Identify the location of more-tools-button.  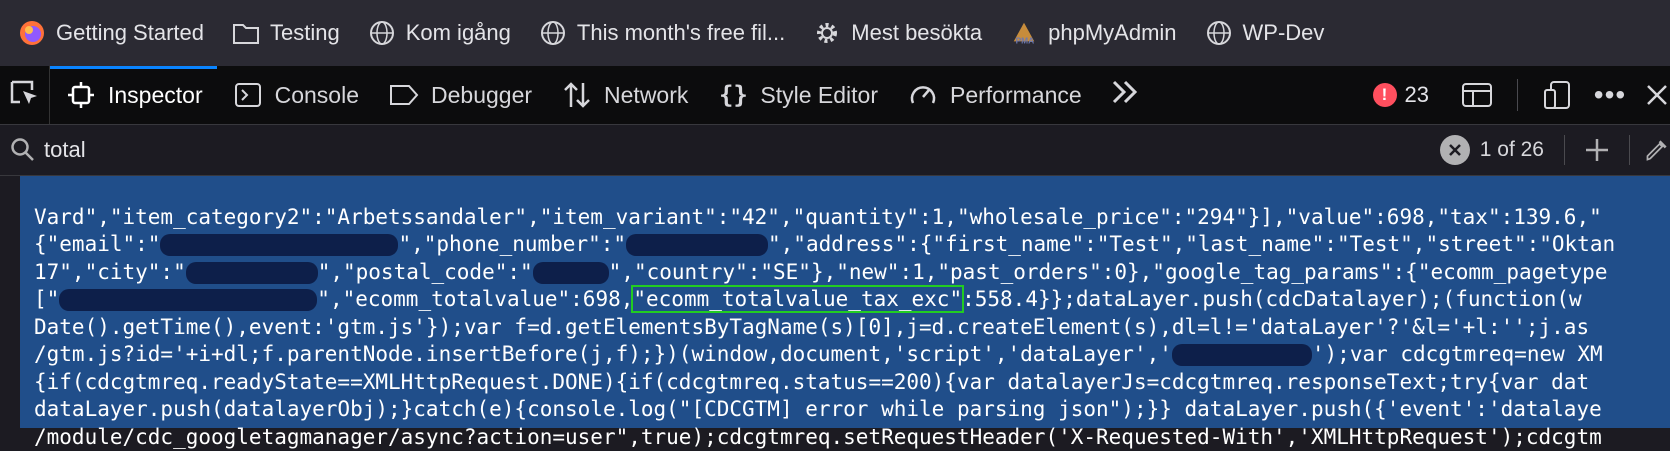
(1125, 95).